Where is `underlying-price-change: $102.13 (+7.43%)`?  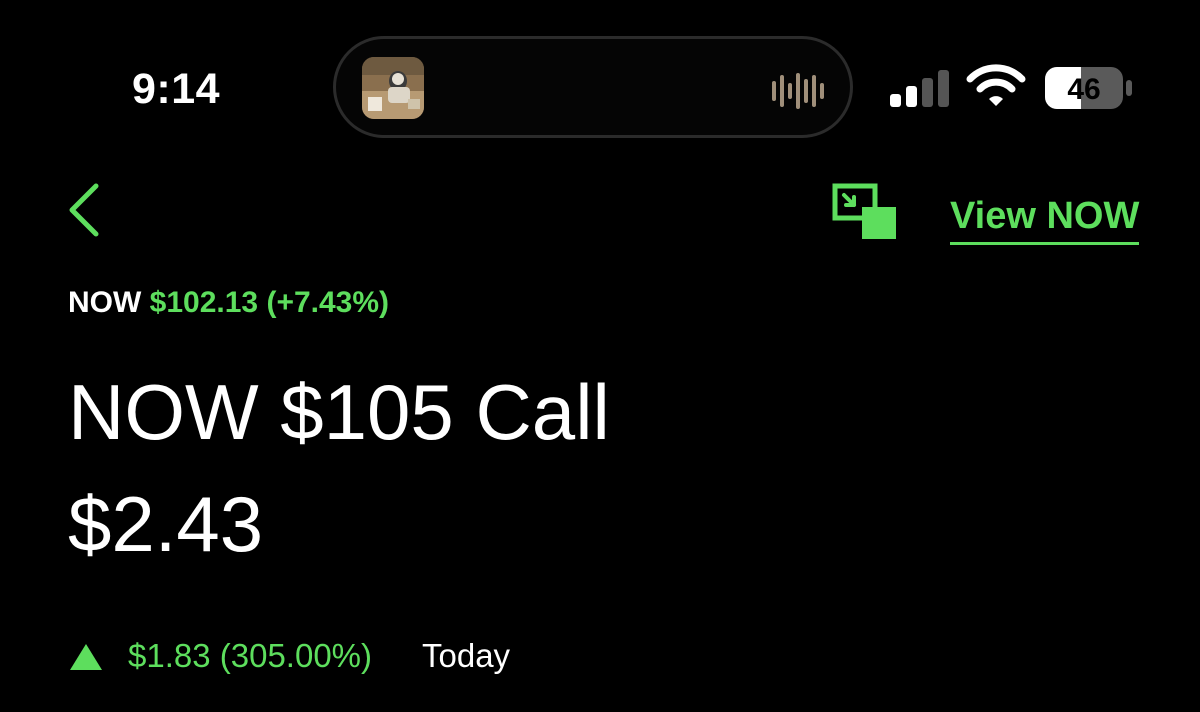 underlying-price-change: $102.13 (+7.43%) is located at coordinates (269, 302).